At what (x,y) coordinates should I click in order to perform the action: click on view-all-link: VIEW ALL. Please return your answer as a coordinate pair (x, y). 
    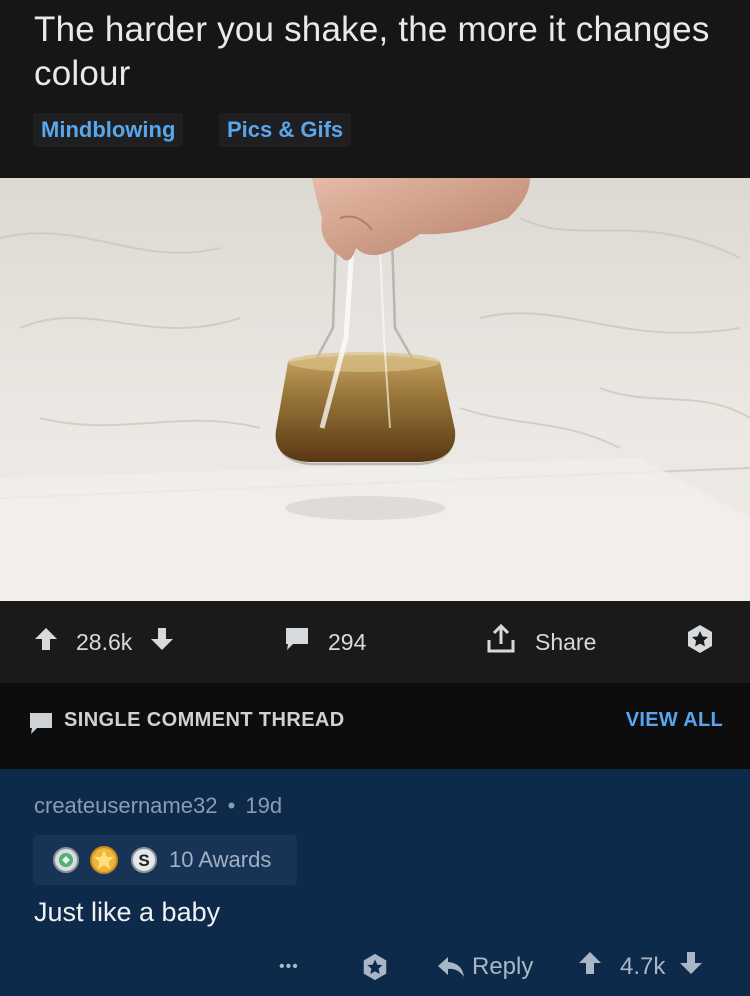
    Looking at the image, I should click on (674, 720).